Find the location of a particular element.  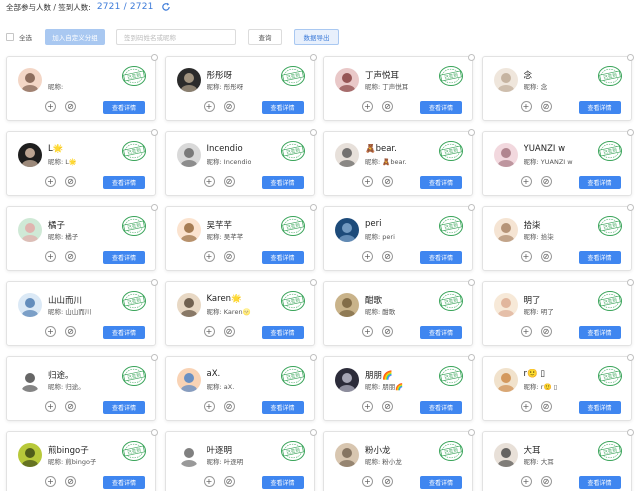

search-input: 签到码姓名或昵称 is located at coordinates (176, 37).